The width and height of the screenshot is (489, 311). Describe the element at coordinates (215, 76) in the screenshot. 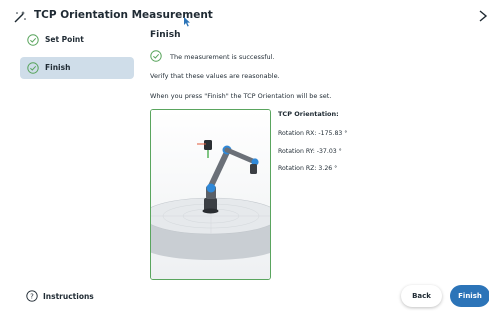

I see `verify-text: Verify that these values are reasonable.` at that location.